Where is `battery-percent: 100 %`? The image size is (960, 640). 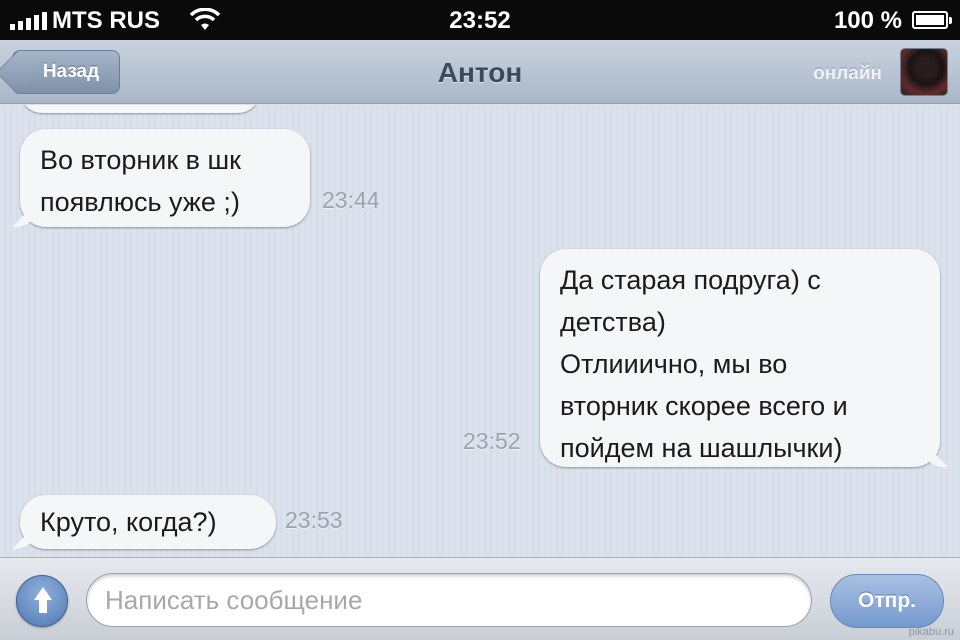 battery-percent: 100 % is located at coordinates (867, 20).